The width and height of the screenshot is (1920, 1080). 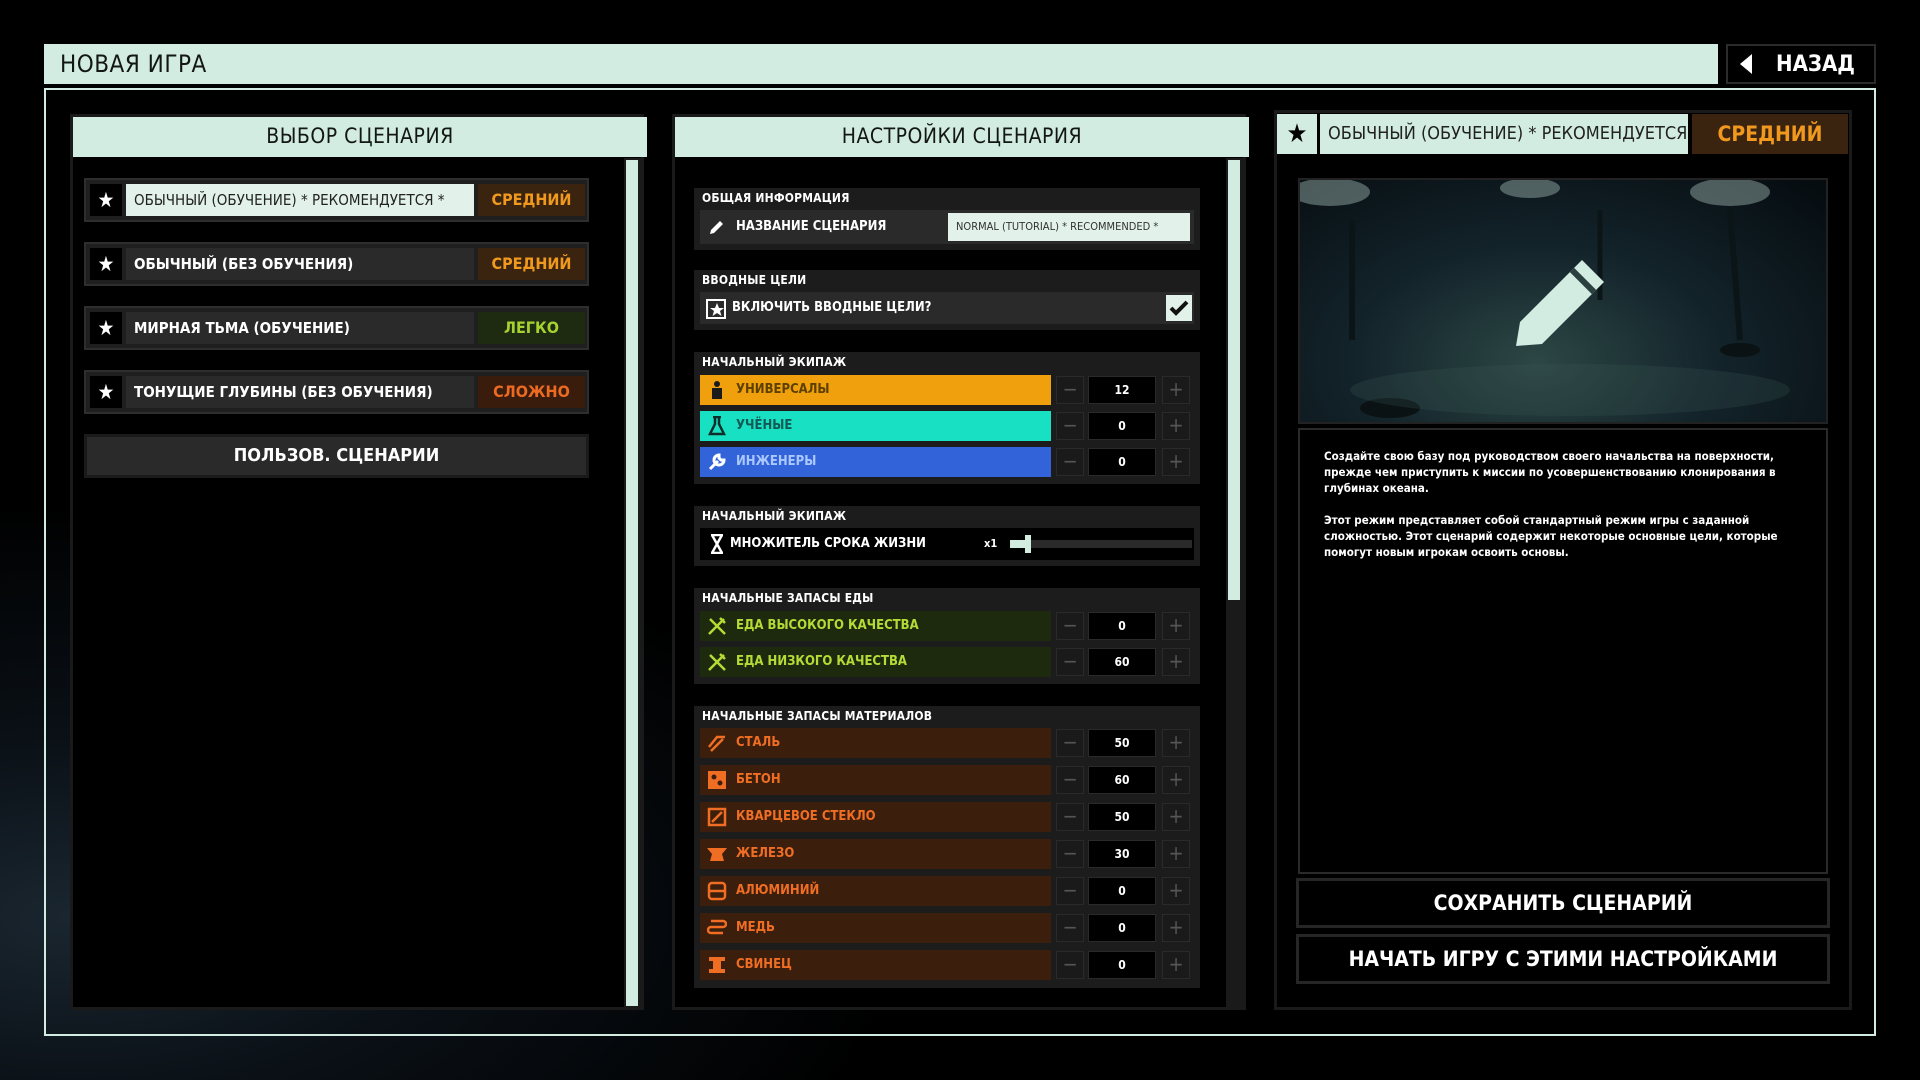 What do you see at coordinates (875, 854) in the screenshot?
I see `material-row-iron: ЖЕЛЕЗО` at bounding box center [875, 854].